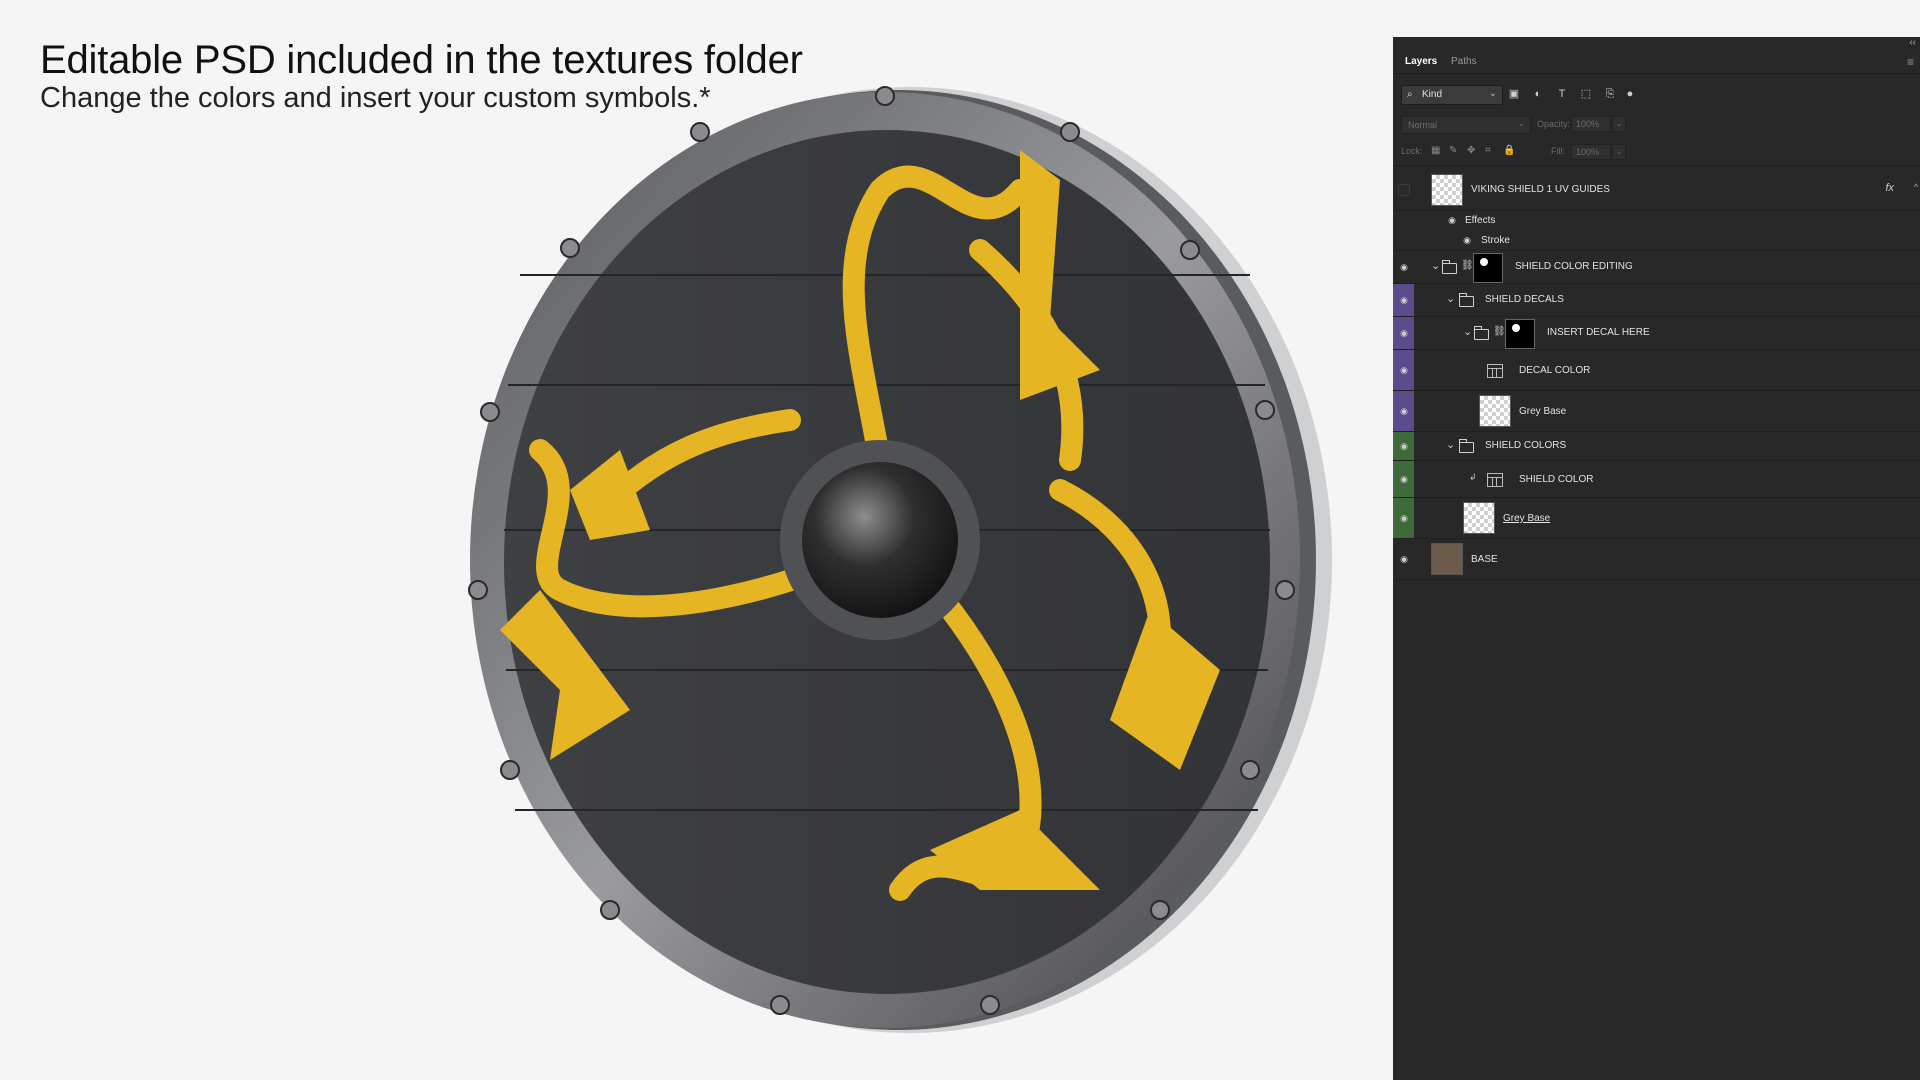 This screenshot has width=1920, height=1080. I want to click on layer-name: SHIELD COLOR, so click(1556, 479).